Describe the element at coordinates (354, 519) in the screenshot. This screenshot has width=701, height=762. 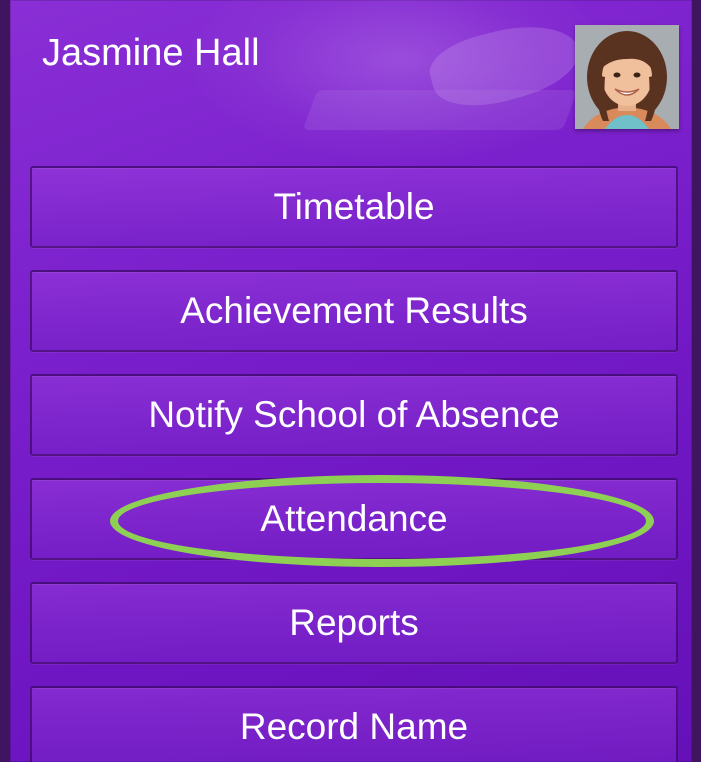
I see `attendance-button: Attendance` at that location.